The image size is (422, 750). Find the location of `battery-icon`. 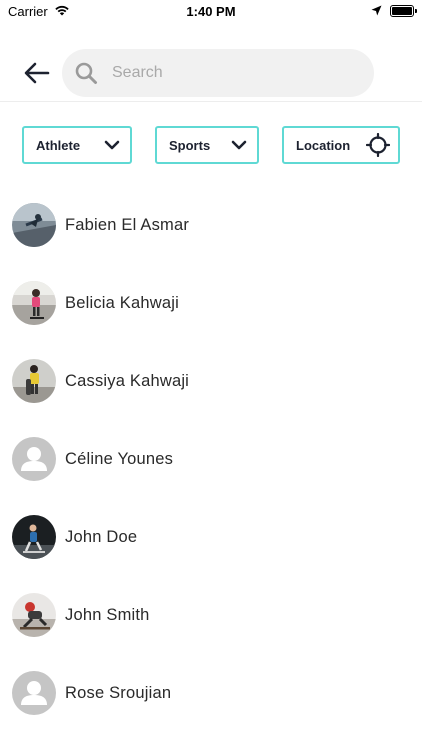

battery-icon is located at coordinates (403, 11).